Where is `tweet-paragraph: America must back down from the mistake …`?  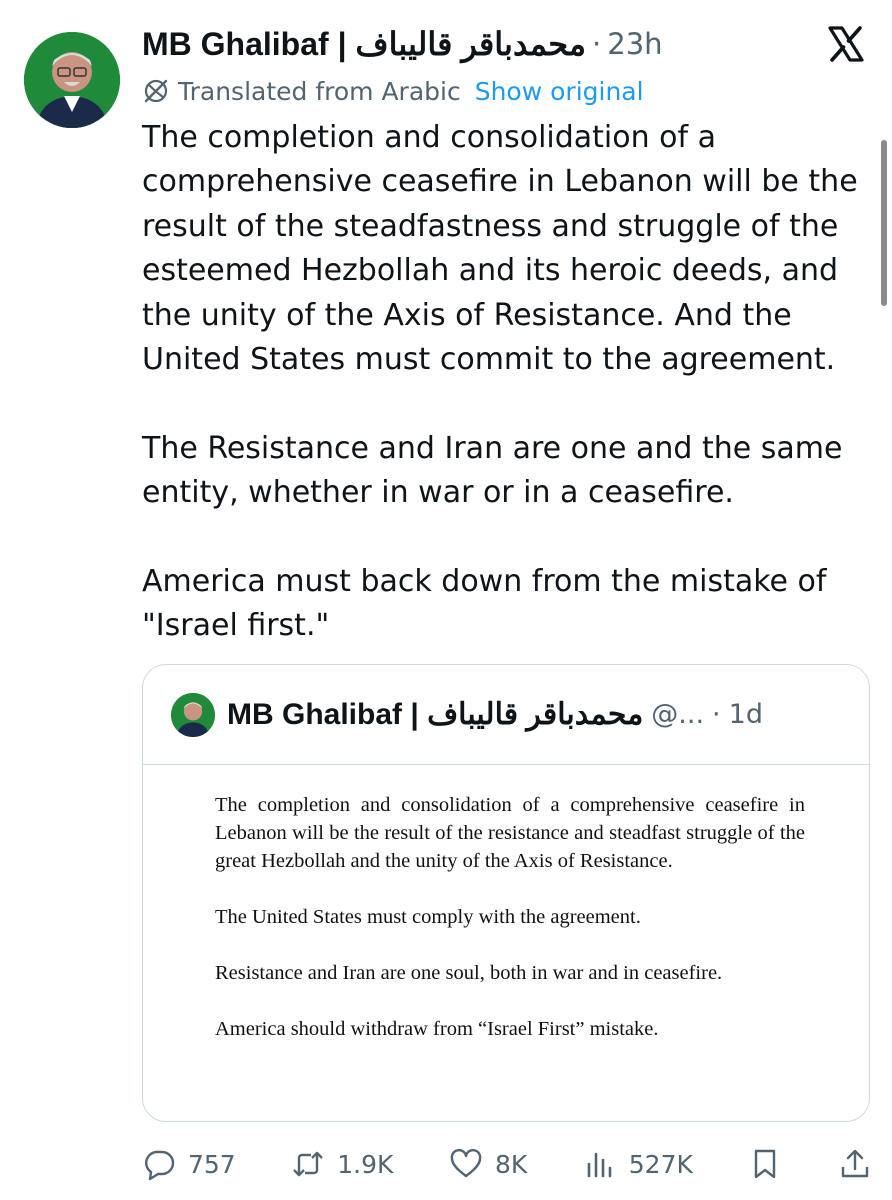
tweet-paragraph: America must back down from the mistake … is located at coordinates (484, 604).